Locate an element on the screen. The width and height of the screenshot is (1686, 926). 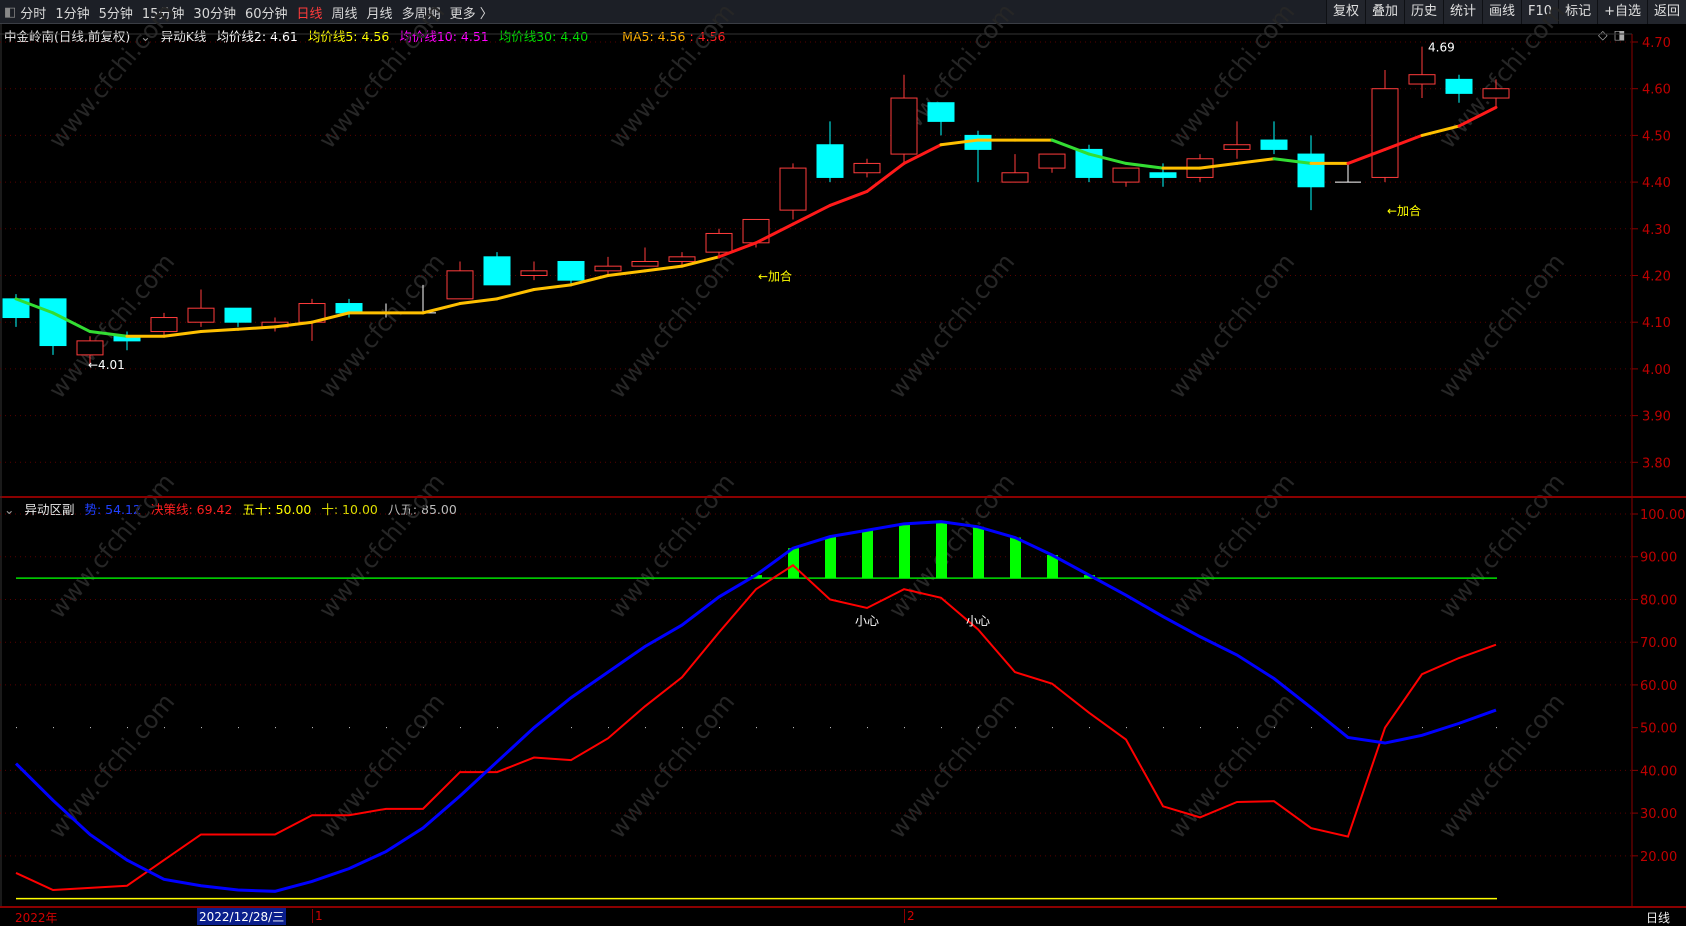
cursor-date: 2022/12/28/三 is located at coordinates (242, 916).